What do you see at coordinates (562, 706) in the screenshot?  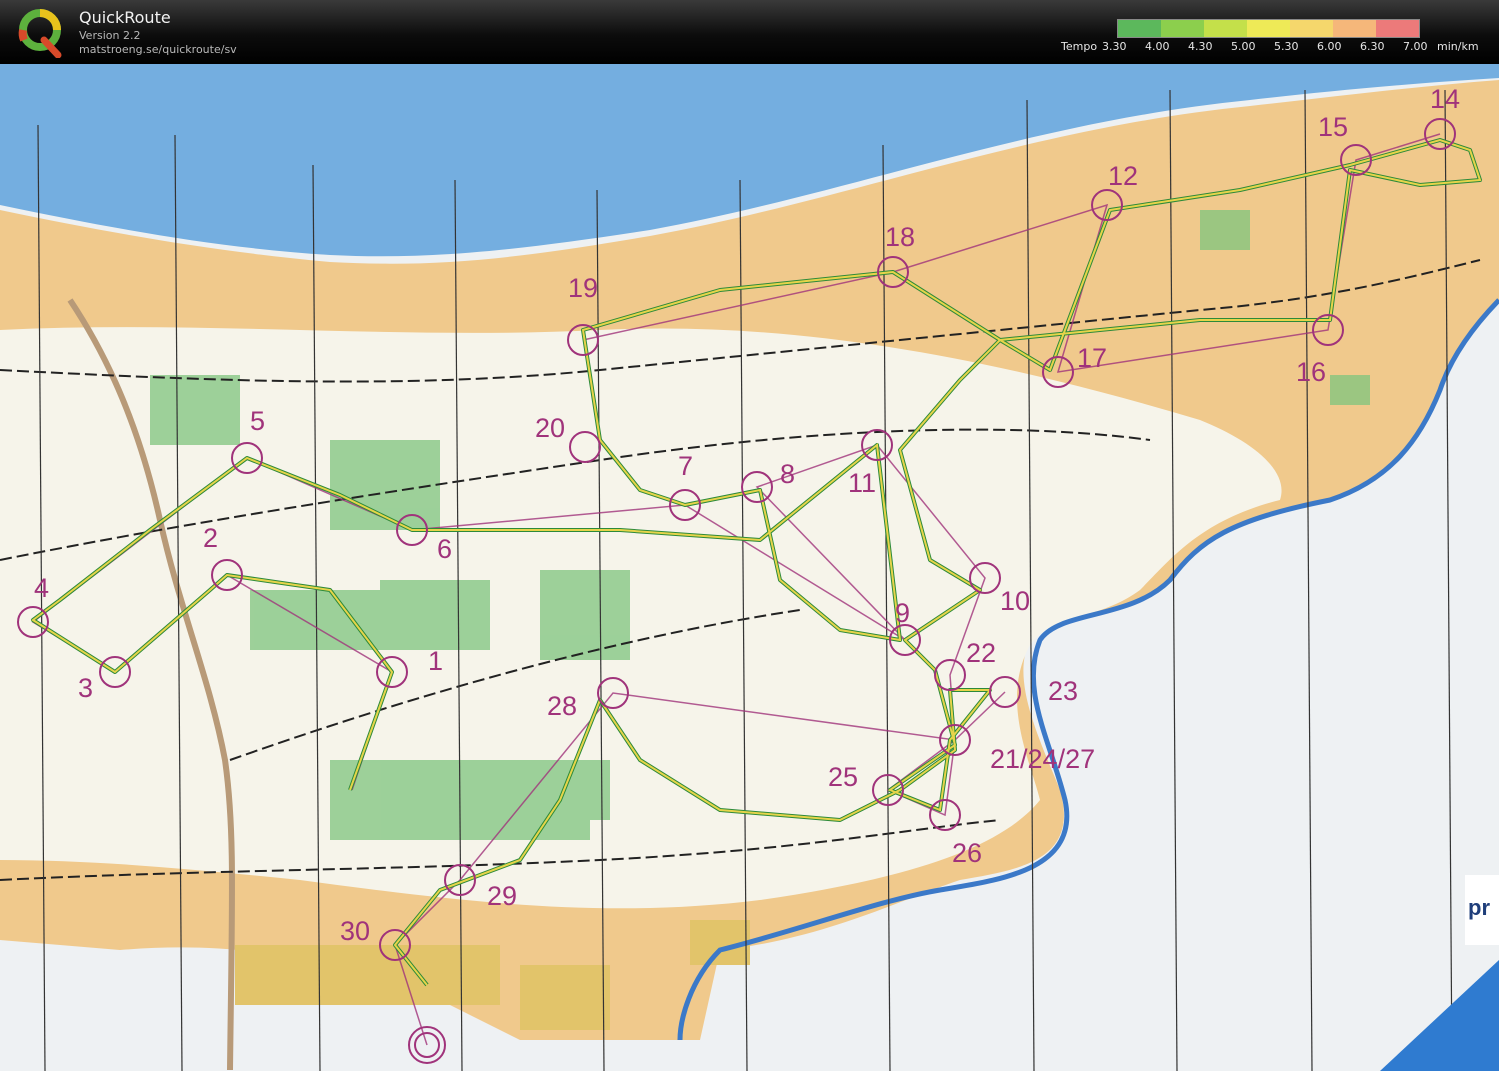 I see `control-label-28: 28` at bounding box center [562, 706].